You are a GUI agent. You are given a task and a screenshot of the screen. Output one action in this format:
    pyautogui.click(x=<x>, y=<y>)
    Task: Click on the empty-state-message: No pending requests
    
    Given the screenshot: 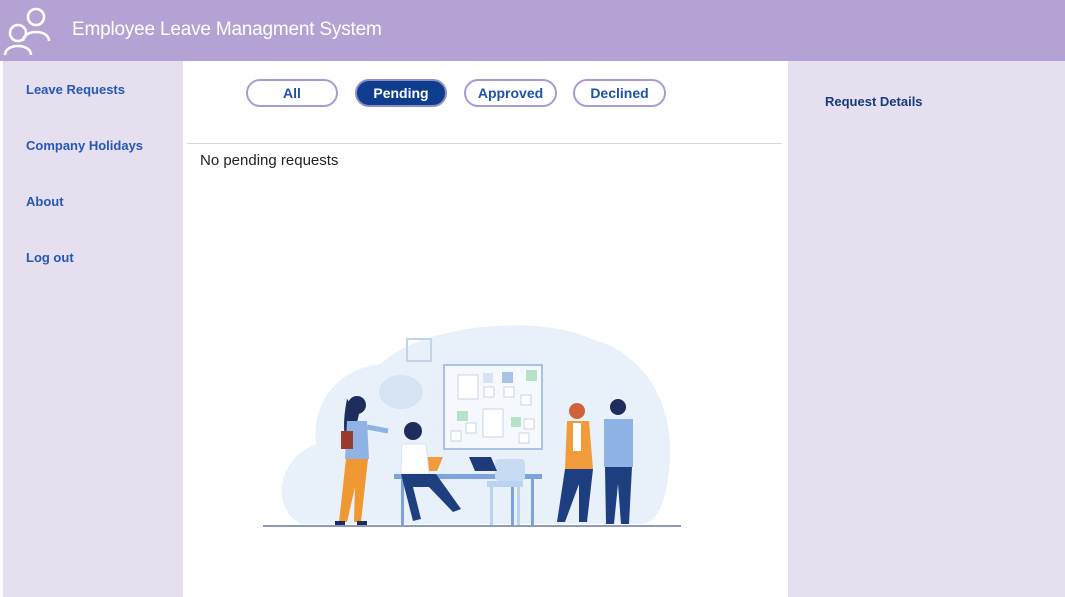 What is the action you would take?
    pyautogui.click(x=269, y=160)
    